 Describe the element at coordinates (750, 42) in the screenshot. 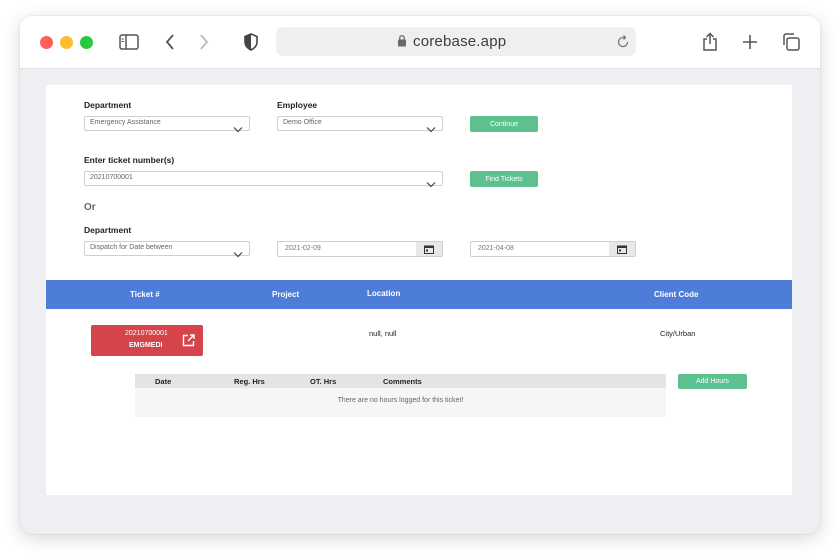

I see `new-tab-icon` at that location.